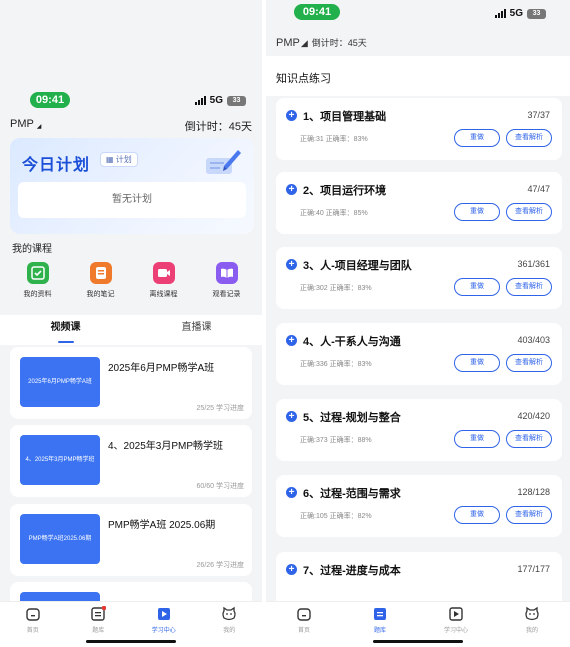 Image resolution: width=570 pixels, height=647 pixels. Describe the element at coordinates (65, 330) in the screenshot. I see `tab-video-courses: 视频课` at that location.